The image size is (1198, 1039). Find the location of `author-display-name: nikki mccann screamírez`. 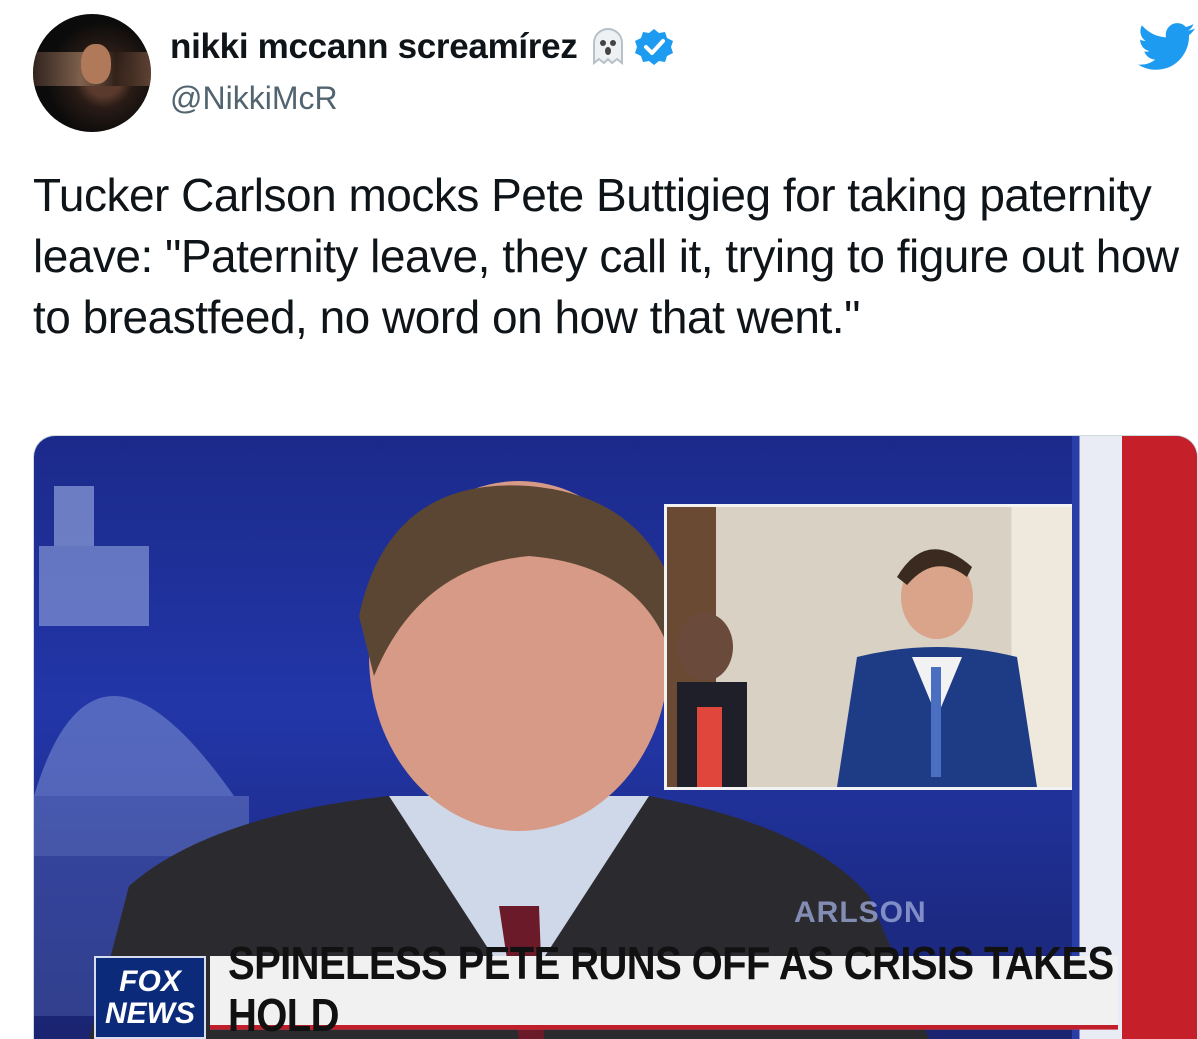

author-display-name: nikki mccann screamírez is located at coordinates (374, 47).